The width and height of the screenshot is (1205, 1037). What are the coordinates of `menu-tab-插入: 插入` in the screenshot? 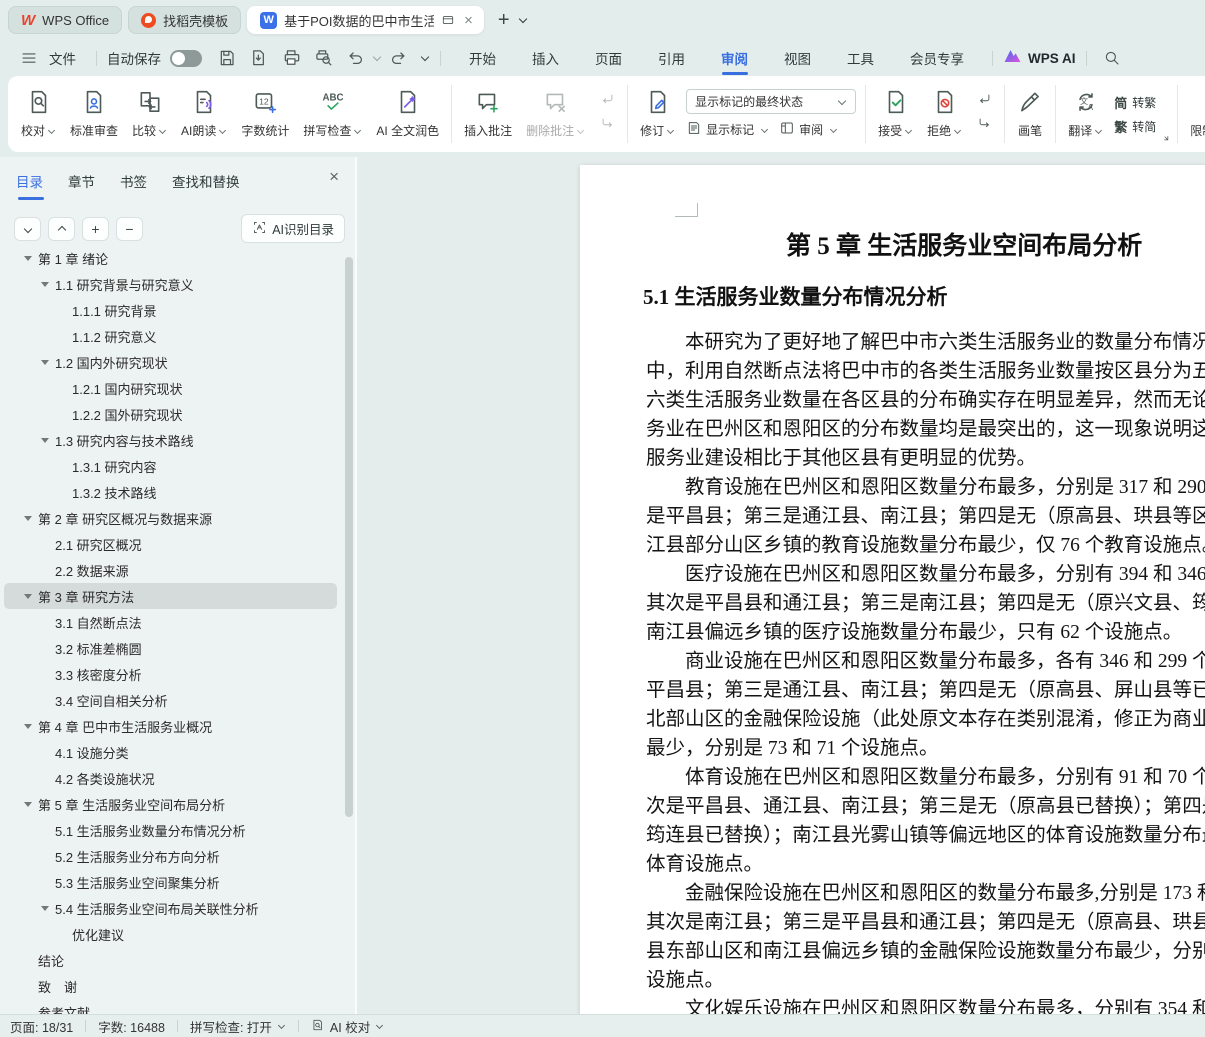 It's located at (545, 58).